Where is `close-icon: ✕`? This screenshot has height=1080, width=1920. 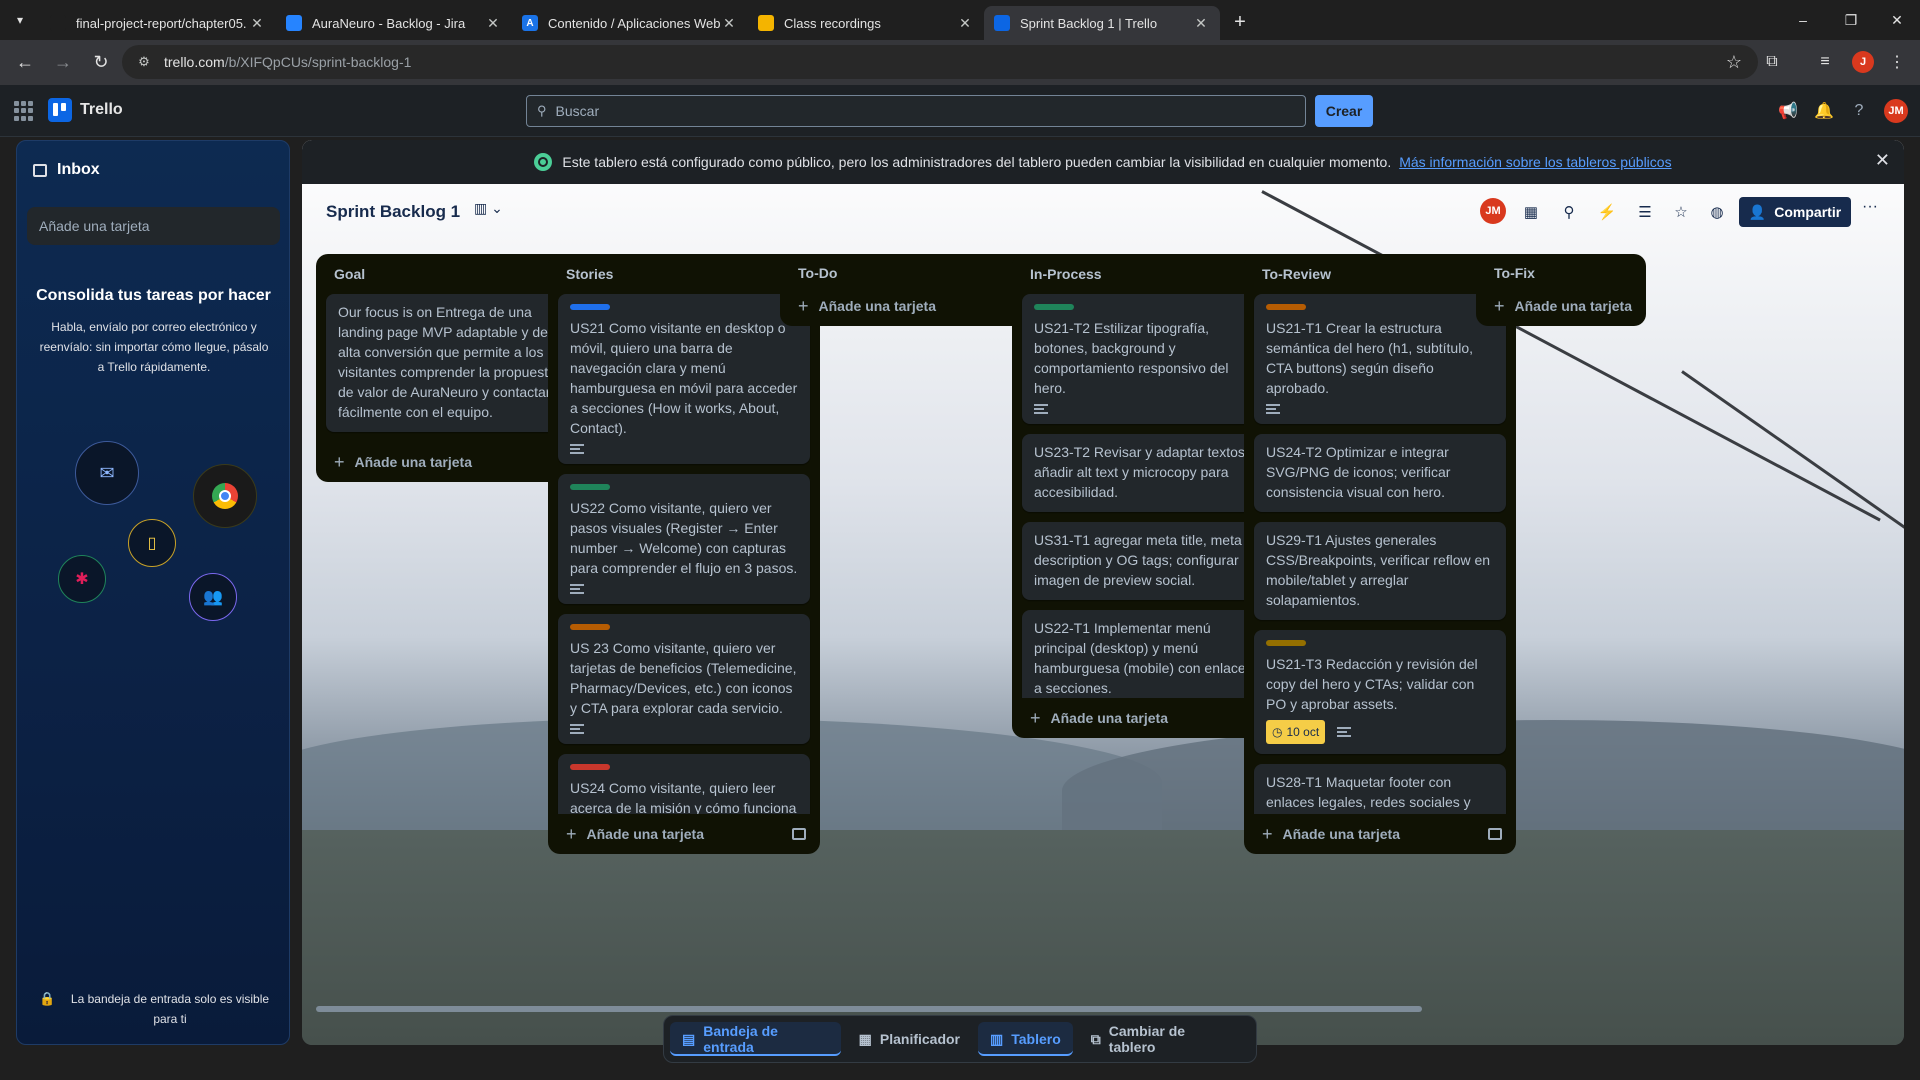 close-icon: ✕ is located at coordinates (1882, 160).